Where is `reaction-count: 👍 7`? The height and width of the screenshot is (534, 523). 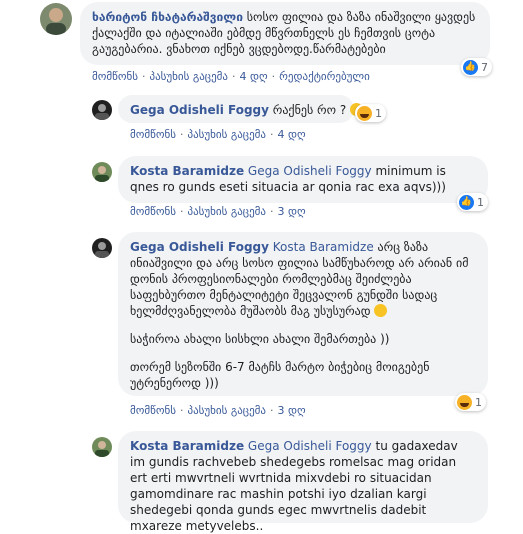
reaction-count: 👍 7 is located at coordinates (476, 67).